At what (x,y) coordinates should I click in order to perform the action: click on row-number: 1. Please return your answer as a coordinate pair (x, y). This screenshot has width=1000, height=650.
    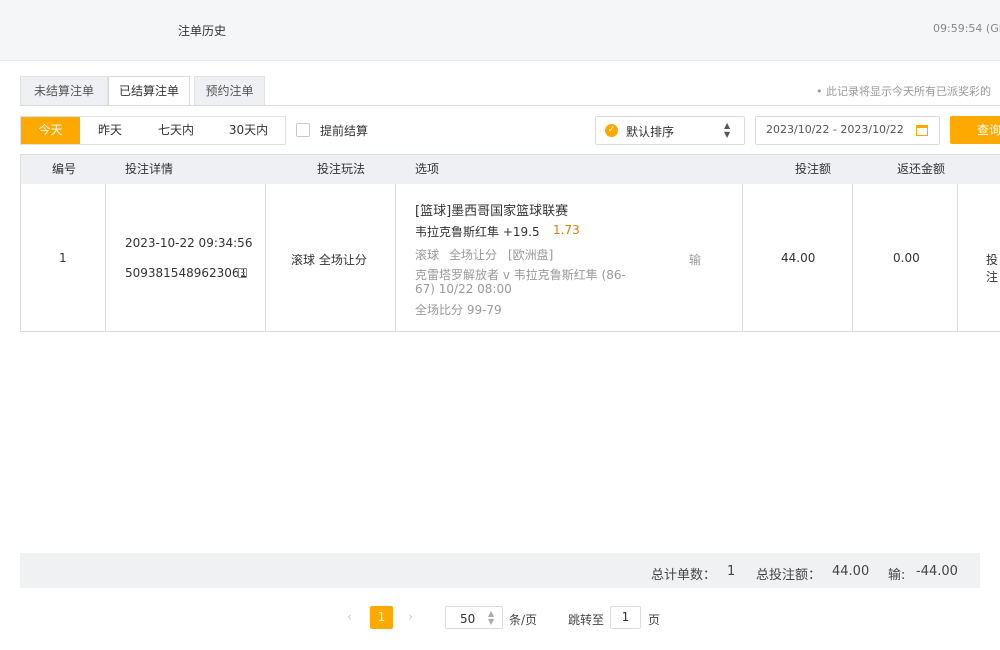
    Looking at the image, I should click on (63, 258).